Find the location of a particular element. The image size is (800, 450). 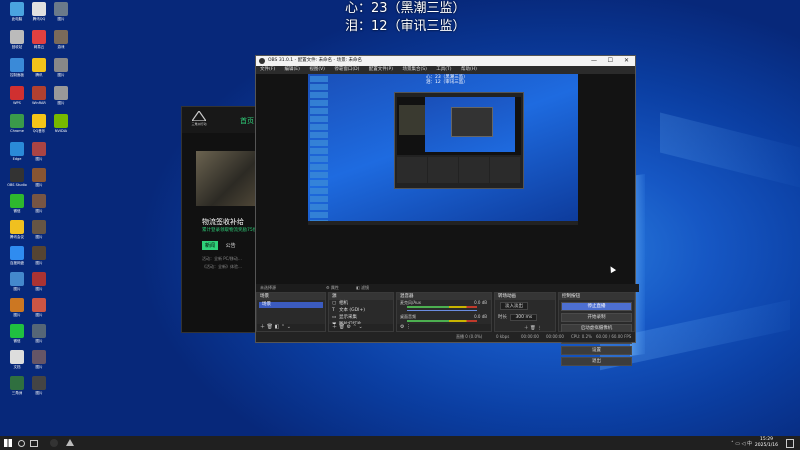

clock-date: 2025/1/16 is located at coordinates (766, 445).